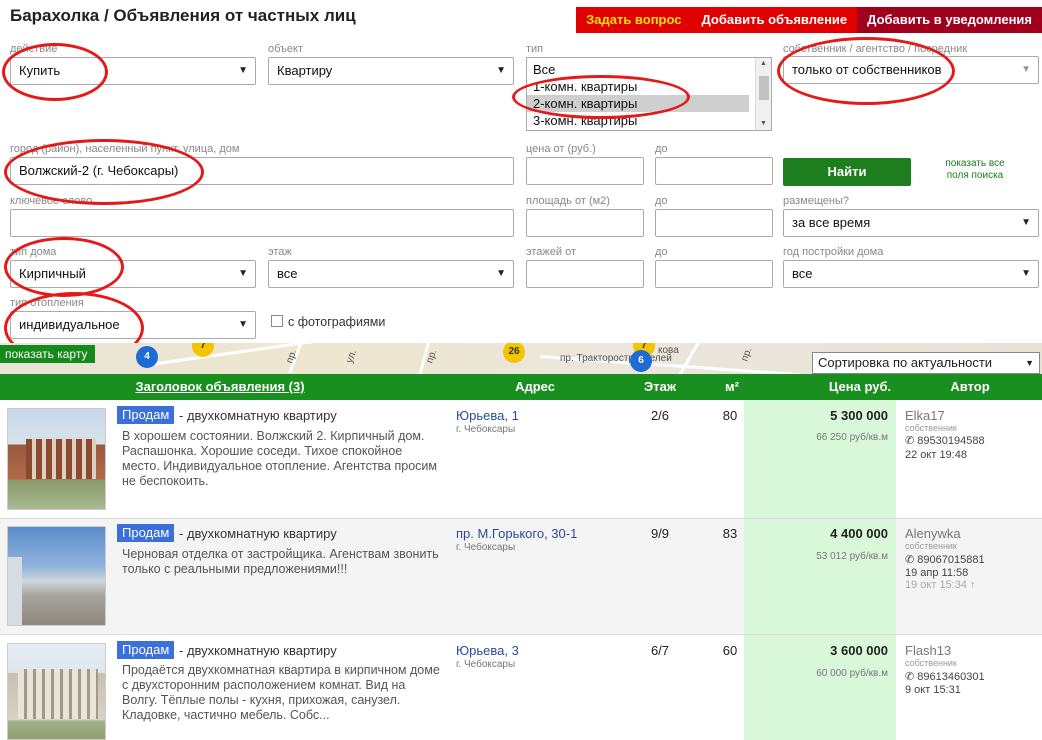 Image resolution: width=1042 pixels, height=740 pixels. What do you see at coordinates (286, 49) in the screenshot?
I see `object-label: объект` at bounding box center [286, 49].